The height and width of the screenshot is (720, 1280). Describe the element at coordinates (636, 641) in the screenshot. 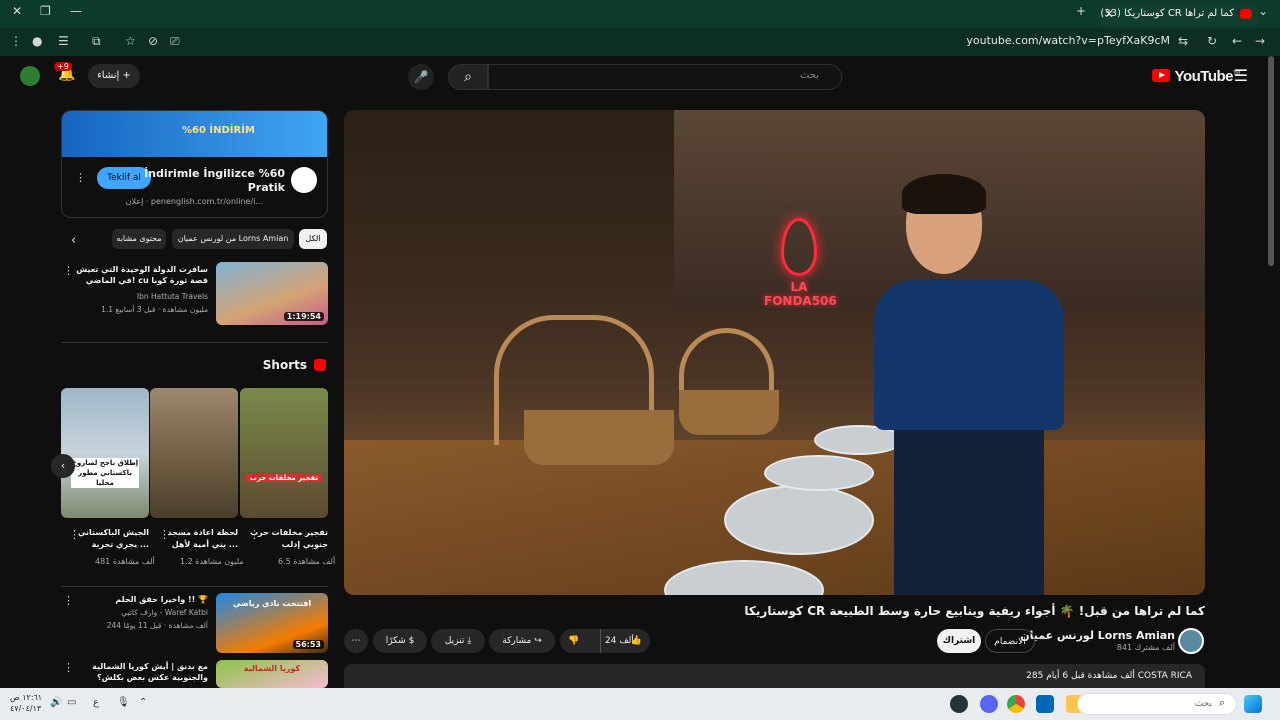

I see `like-icon: 👍` at that location.